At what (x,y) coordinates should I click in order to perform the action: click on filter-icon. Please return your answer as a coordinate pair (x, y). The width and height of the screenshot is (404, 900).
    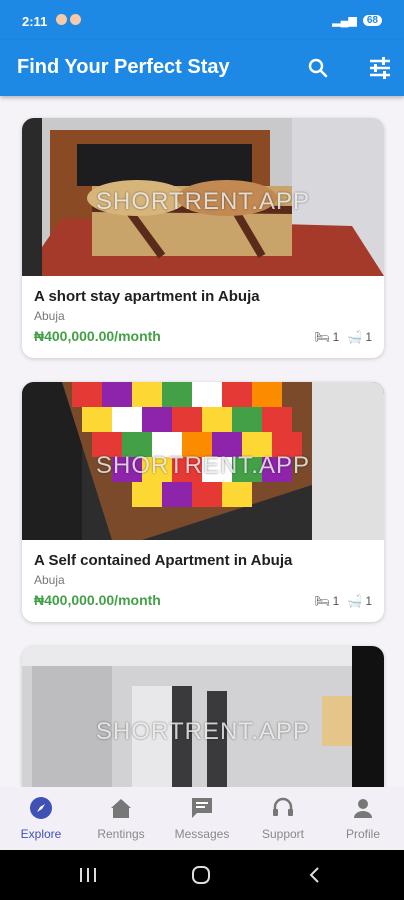
    Looking at the image, I should click on (380, 68).